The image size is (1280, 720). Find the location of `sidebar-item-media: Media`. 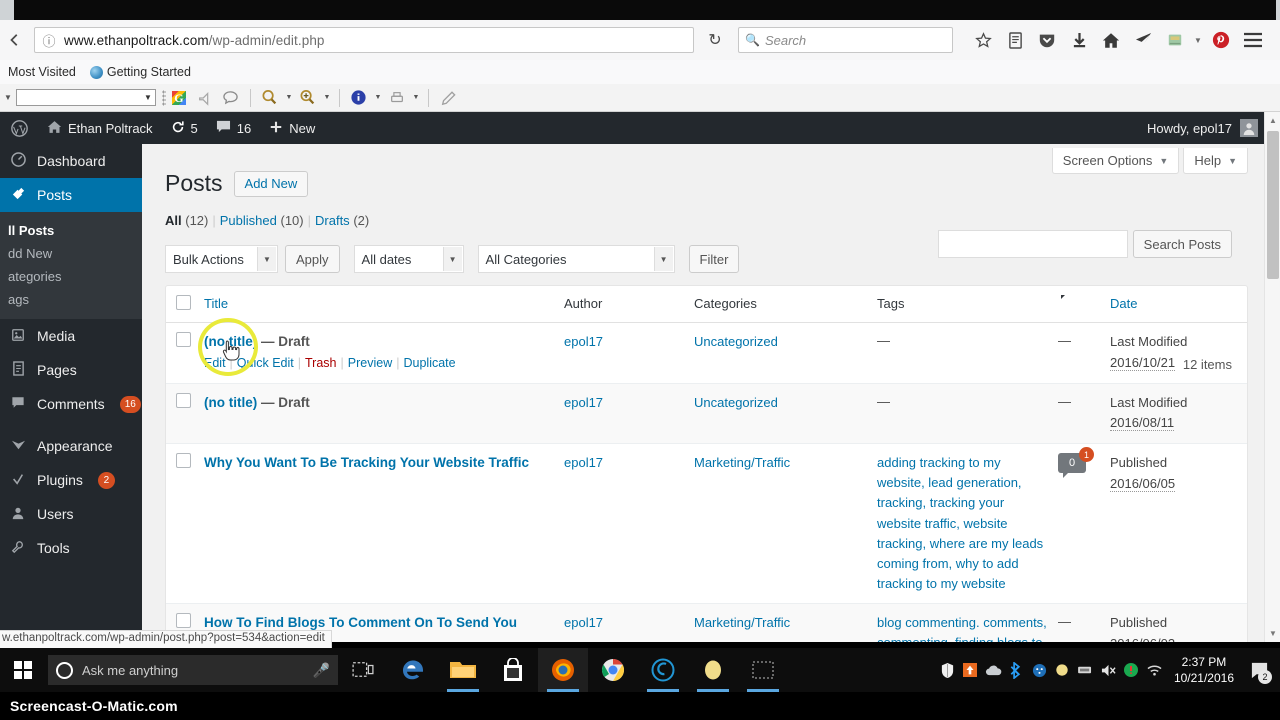

sidebar-item-media: Media is located at coordinates (71, 336).